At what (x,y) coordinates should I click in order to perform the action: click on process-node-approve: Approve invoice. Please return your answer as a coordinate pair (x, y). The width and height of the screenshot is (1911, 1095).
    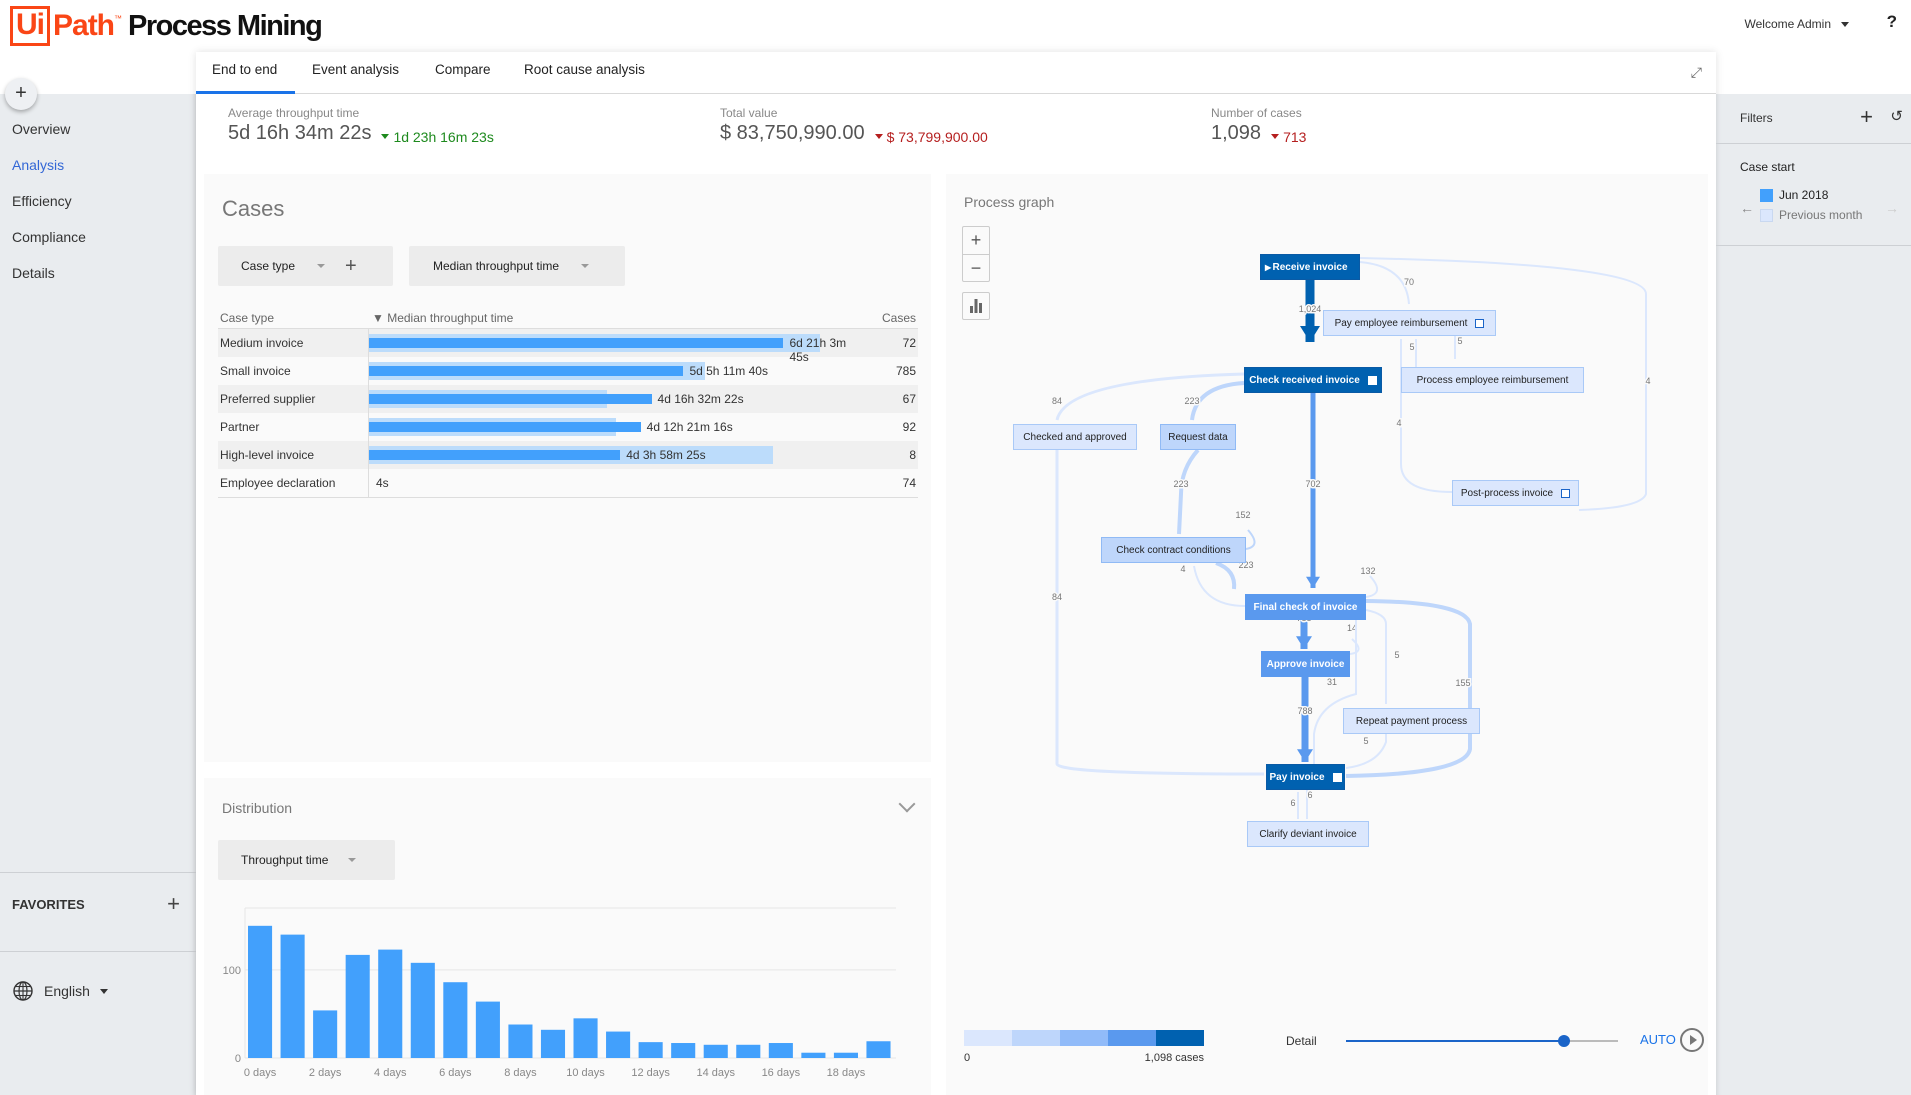
    Looking at the image, I should click on (1305, 664).